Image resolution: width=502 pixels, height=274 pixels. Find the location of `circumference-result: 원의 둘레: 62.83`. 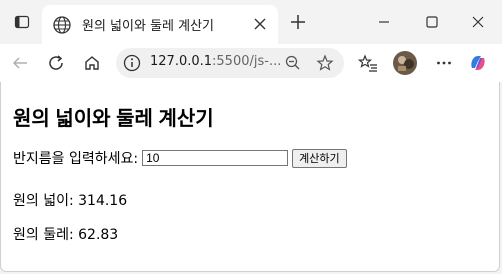

circumference-result: 원의 둘레: 62.83 is located at coordinates (66, 235).